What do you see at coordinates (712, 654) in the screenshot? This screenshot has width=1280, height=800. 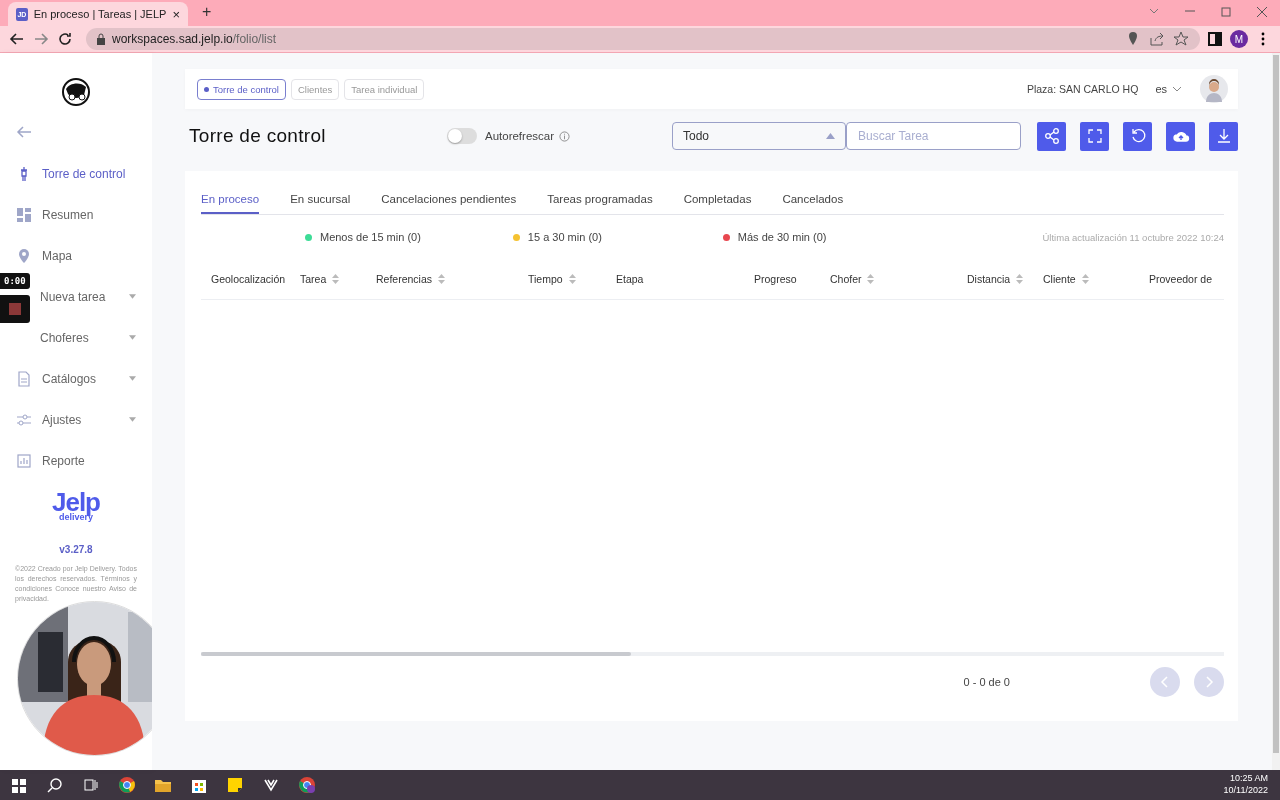 I see `horizontal-scrollbar` at bounding box center [712, 654].